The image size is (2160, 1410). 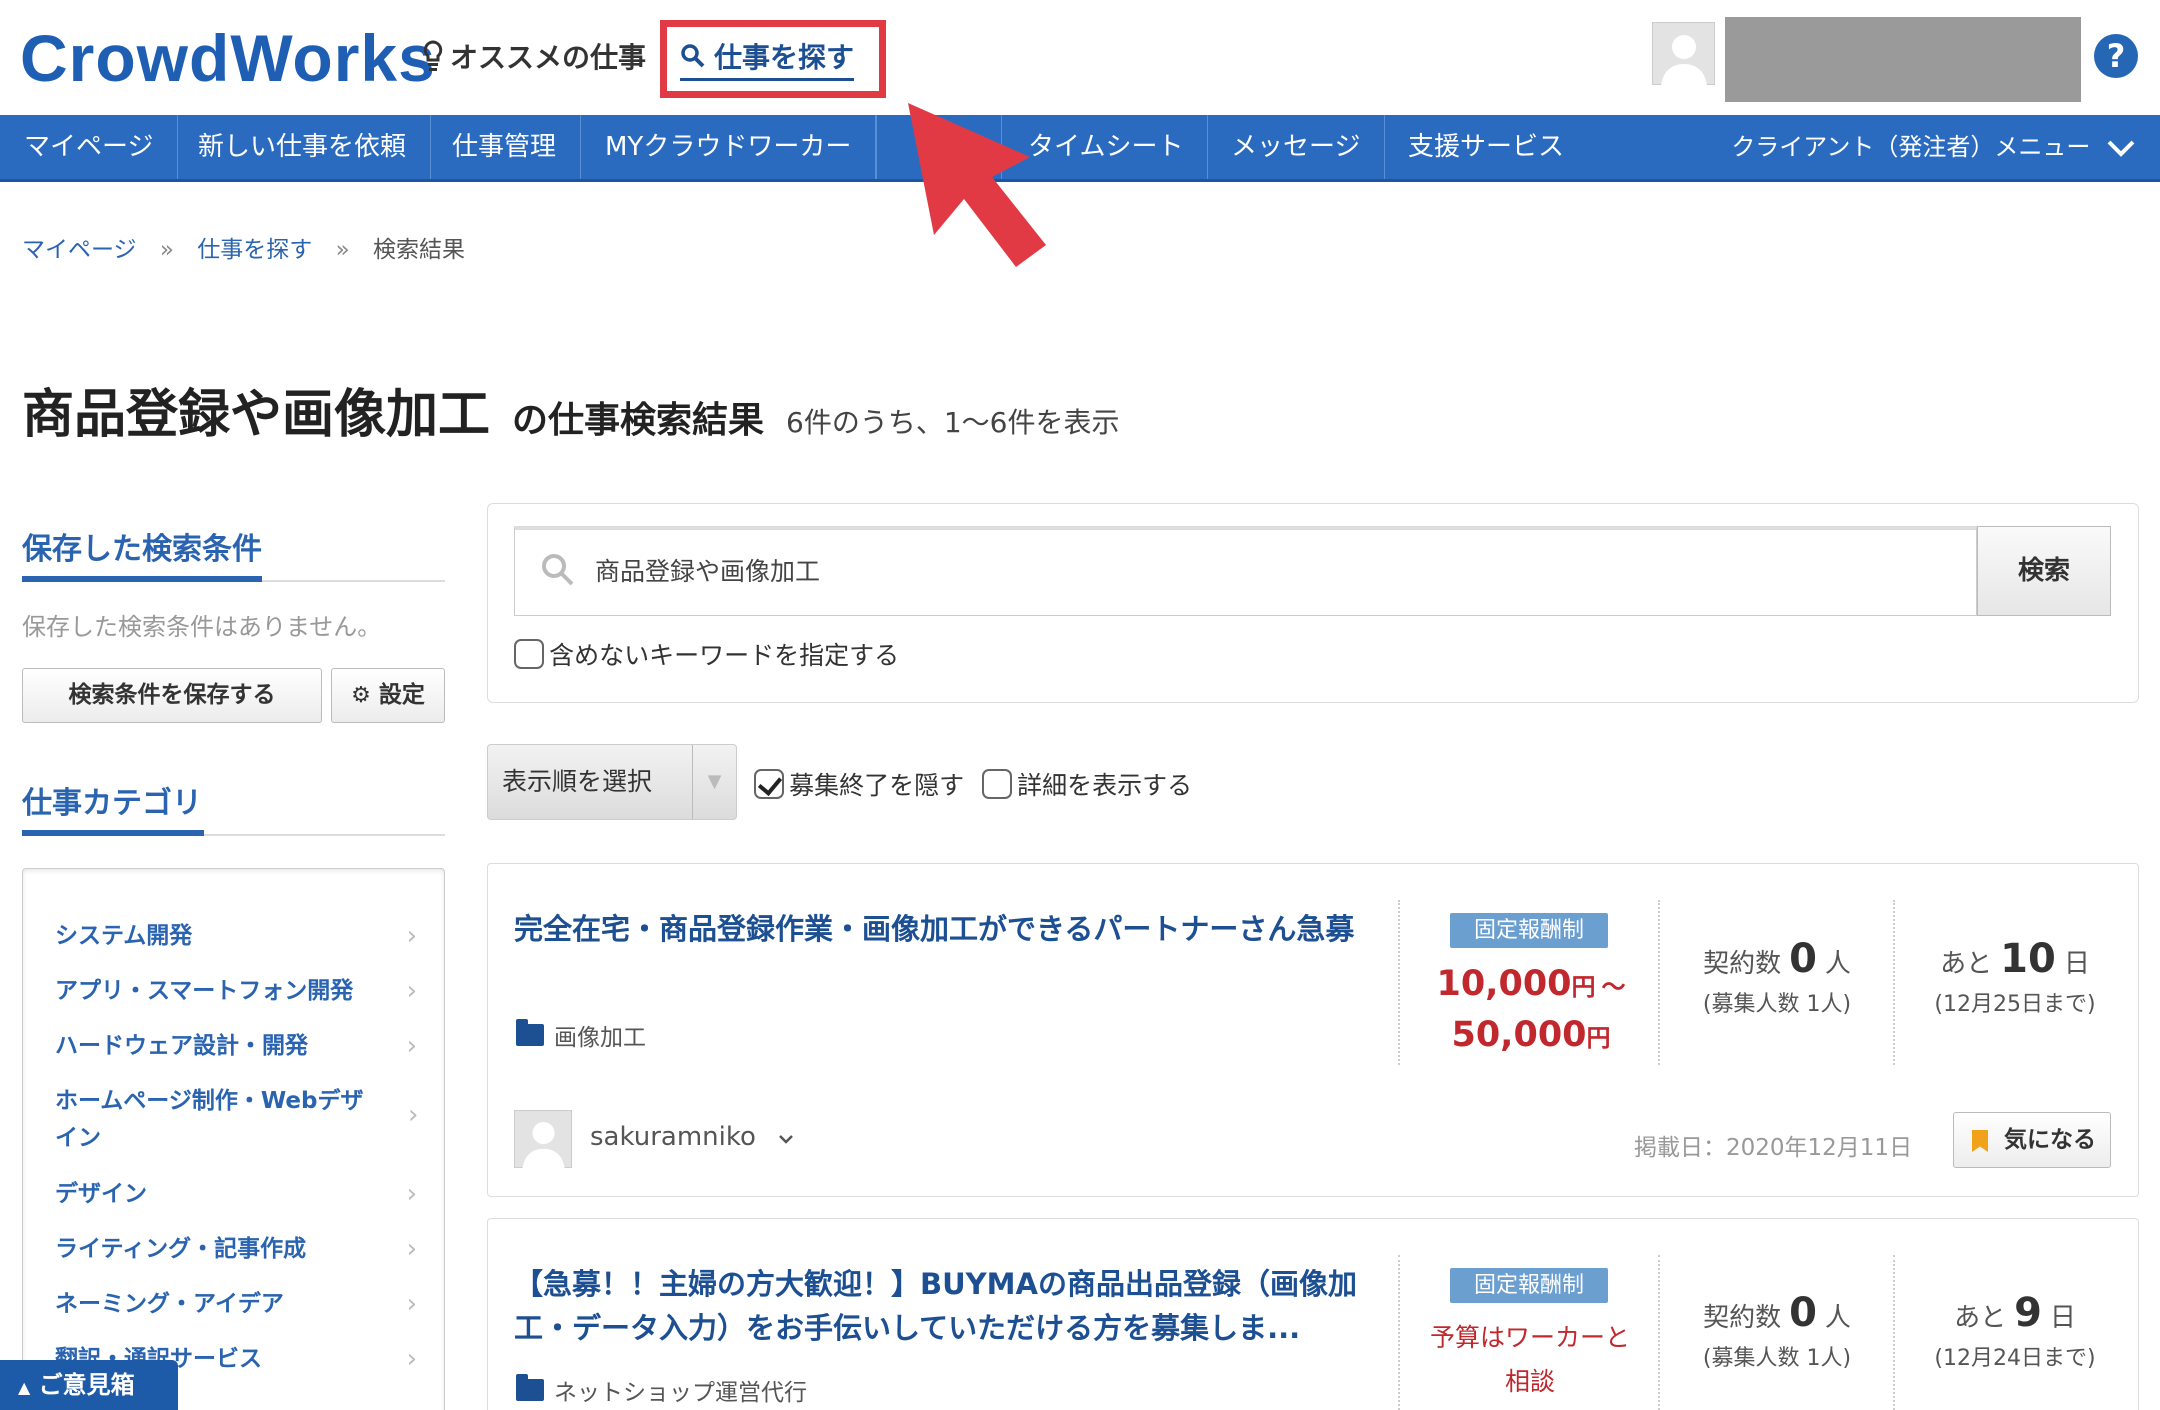 I want to click on saved-searches-heading: 保存した検索条件, so click(x=142, y=549).